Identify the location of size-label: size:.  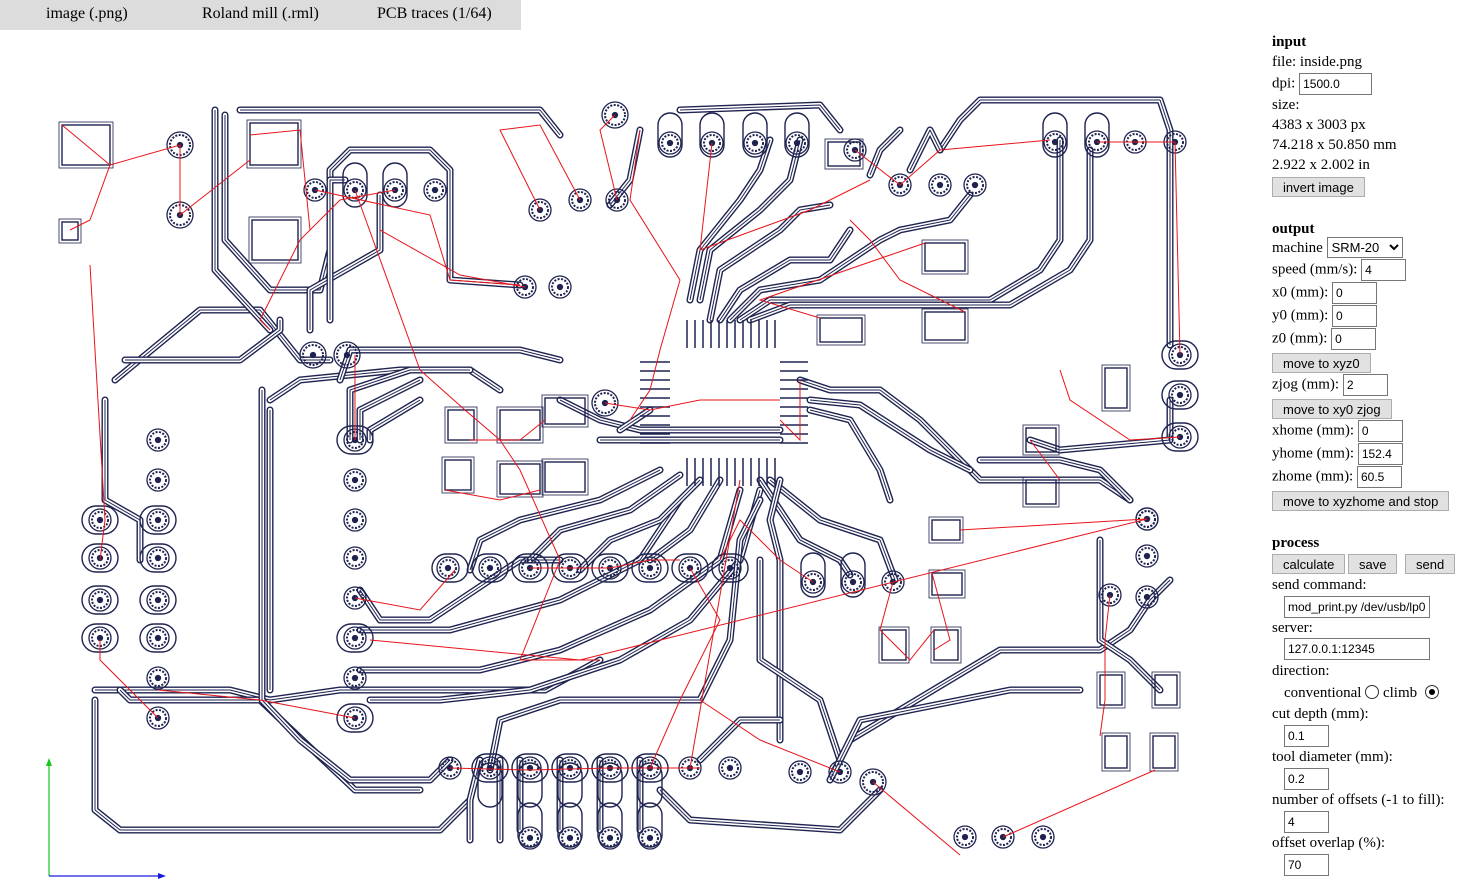
(1286, 105).